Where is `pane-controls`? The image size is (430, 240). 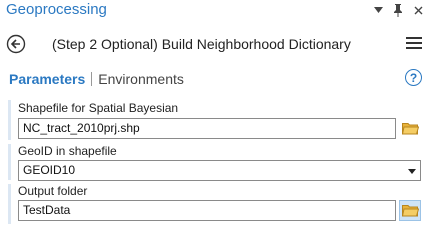 pane-controls is located at coordinates (398, 10).